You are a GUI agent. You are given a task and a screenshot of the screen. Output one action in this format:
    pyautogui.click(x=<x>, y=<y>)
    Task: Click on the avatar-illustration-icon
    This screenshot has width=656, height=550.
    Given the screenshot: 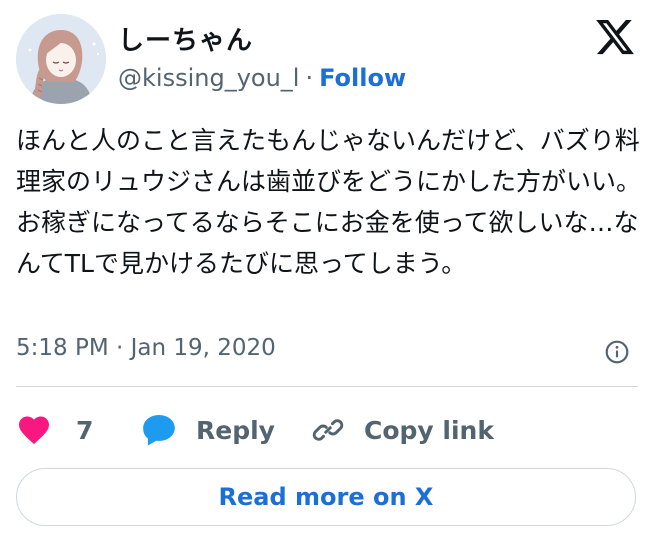 What is the action you would take?
    pyautogui.click(x=61, y=59)
    